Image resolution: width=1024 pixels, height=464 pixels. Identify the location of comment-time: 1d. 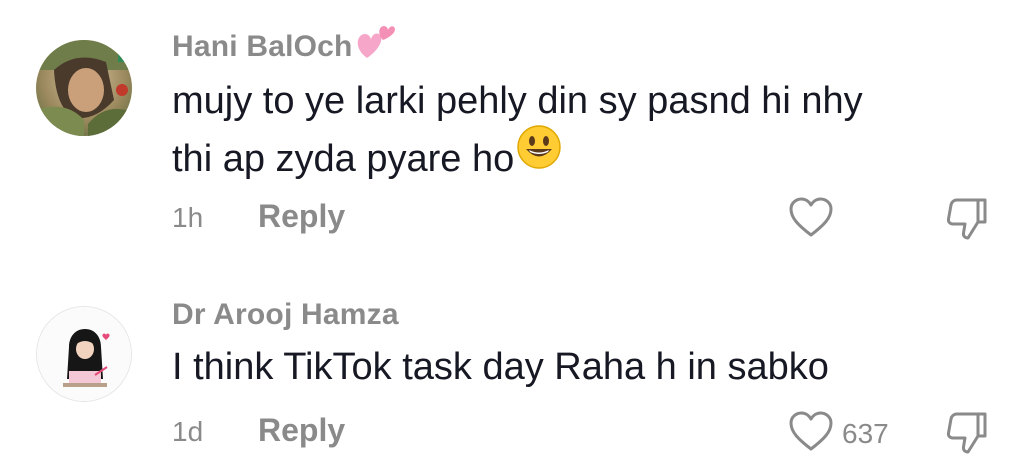
(188, 431).